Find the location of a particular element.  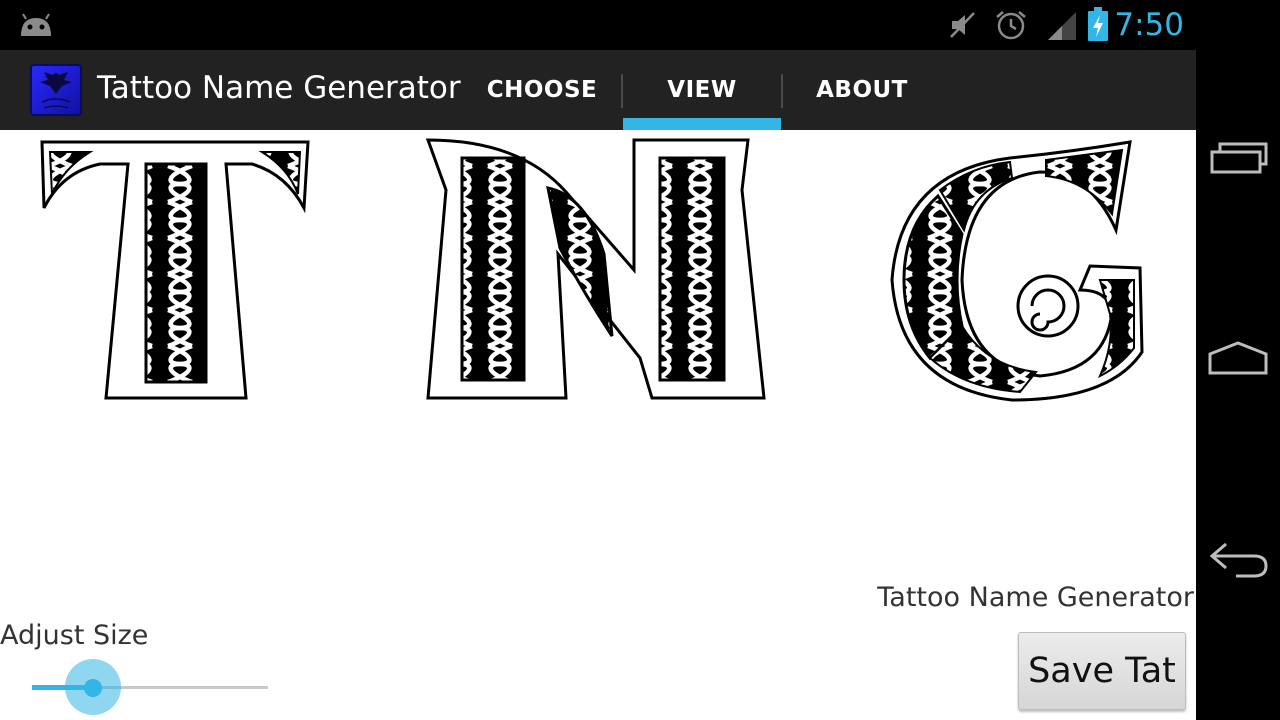

navigation-bar is located at coordinates (1238, 360).